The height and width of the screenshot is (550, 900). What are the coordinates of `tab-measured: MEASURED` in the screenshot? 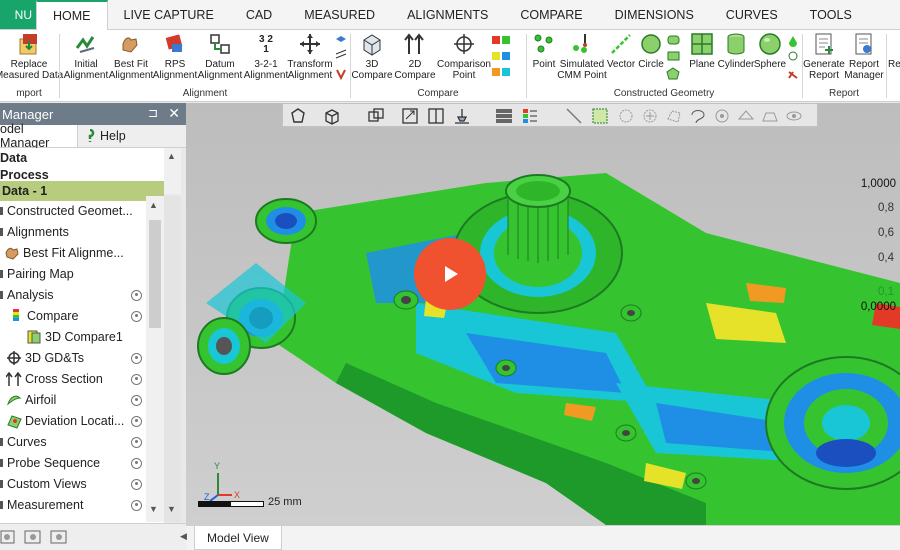 It's located at (339, 14).